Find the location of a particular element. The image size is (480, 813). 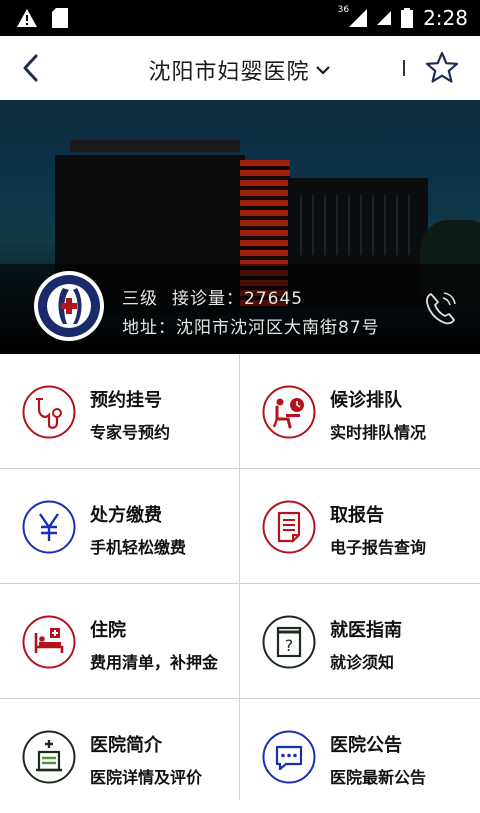

menu-guide: ? 就医指南 就诊须知 is located at coordinates (359, 641).